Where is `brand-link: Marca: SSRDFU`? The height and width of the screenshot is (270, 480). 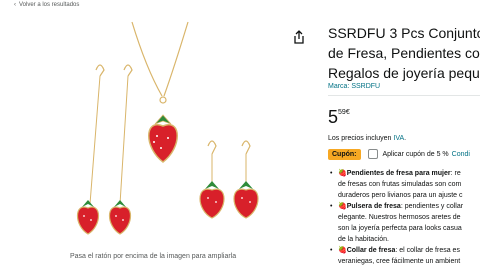 brand-link: Marca: SSRDFU is located at coordinates (354, 86).